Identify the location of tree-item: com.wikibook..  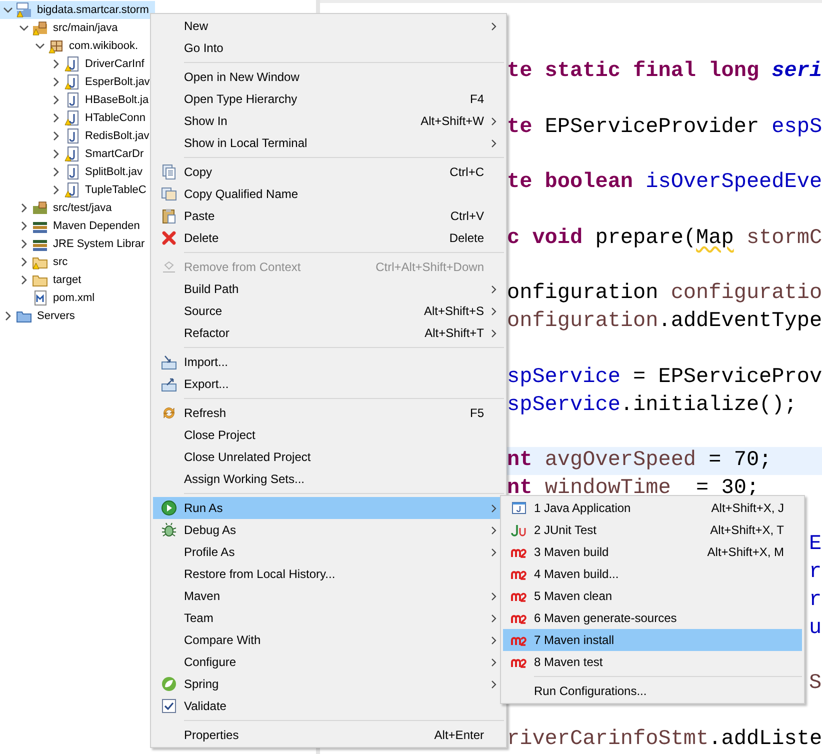
(72, 46).